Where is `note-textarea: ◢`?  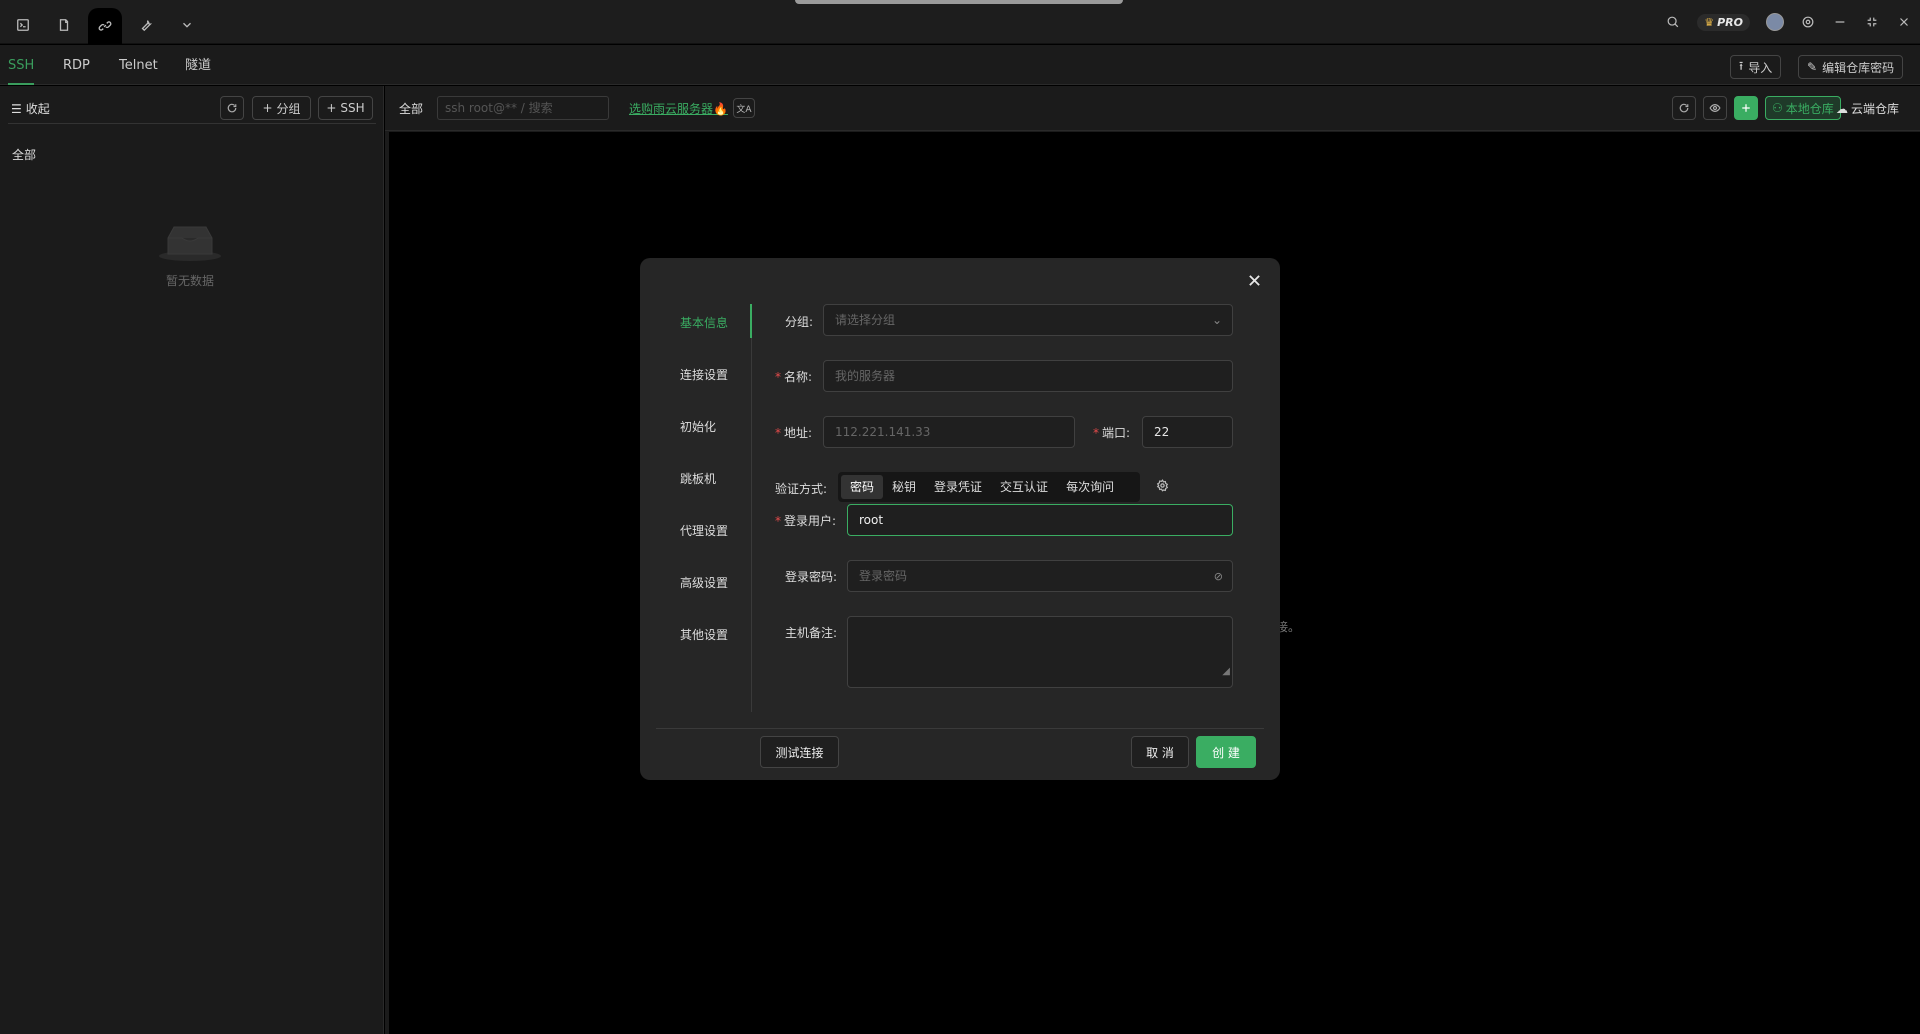 note-textarea: ◢ is located at coordinates (1040, 652).